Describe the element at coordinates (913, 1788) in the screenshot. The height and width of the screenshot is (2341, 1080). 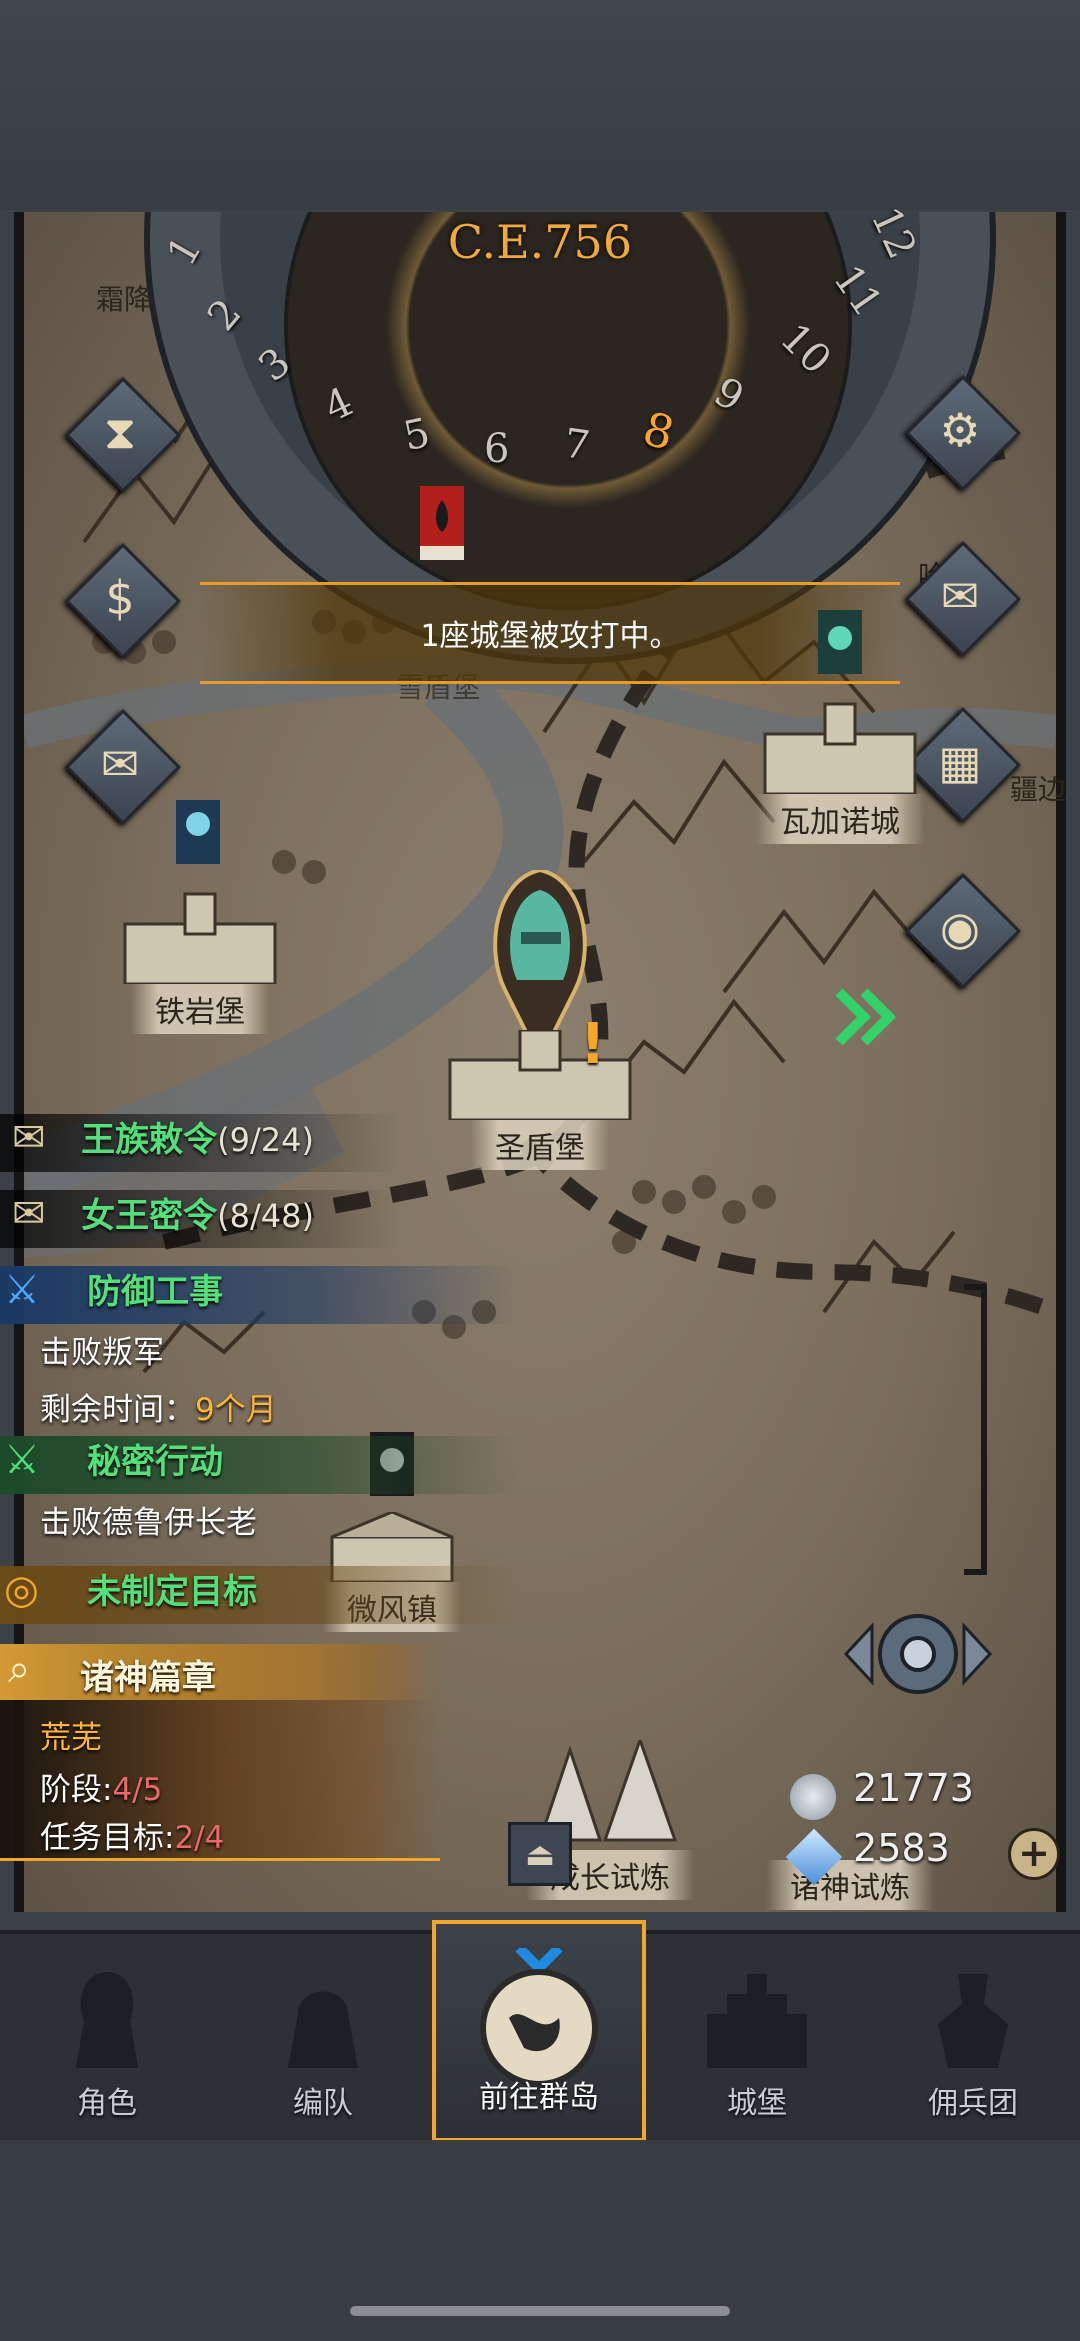
I see `silver-amount: 21773` at that location.